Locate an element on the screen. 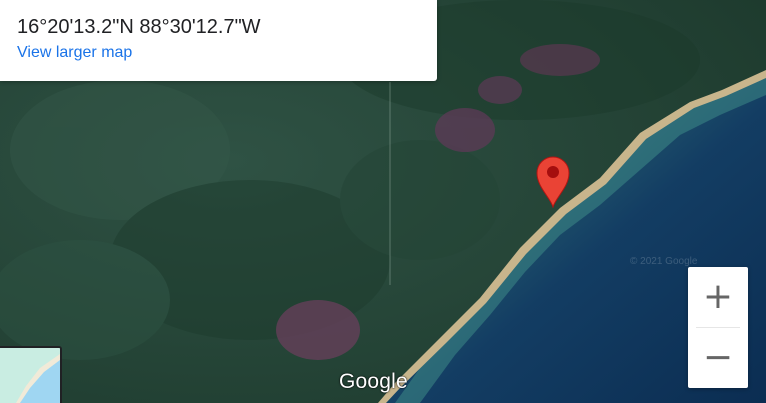  view-larger-map-link: View larger map is located at coordinates (74, 53).